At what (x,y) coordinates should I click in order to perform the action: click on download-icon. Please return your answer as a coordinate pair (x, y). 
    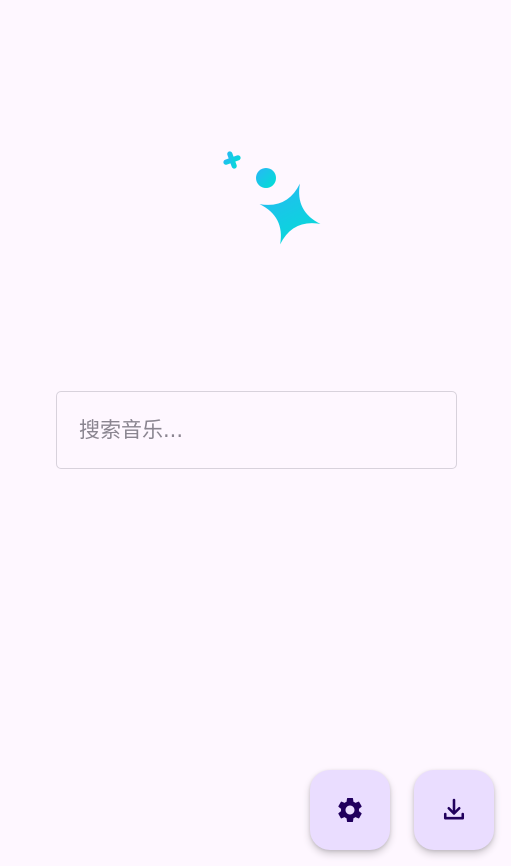
    Looking at the image, I should click on (454, 810).